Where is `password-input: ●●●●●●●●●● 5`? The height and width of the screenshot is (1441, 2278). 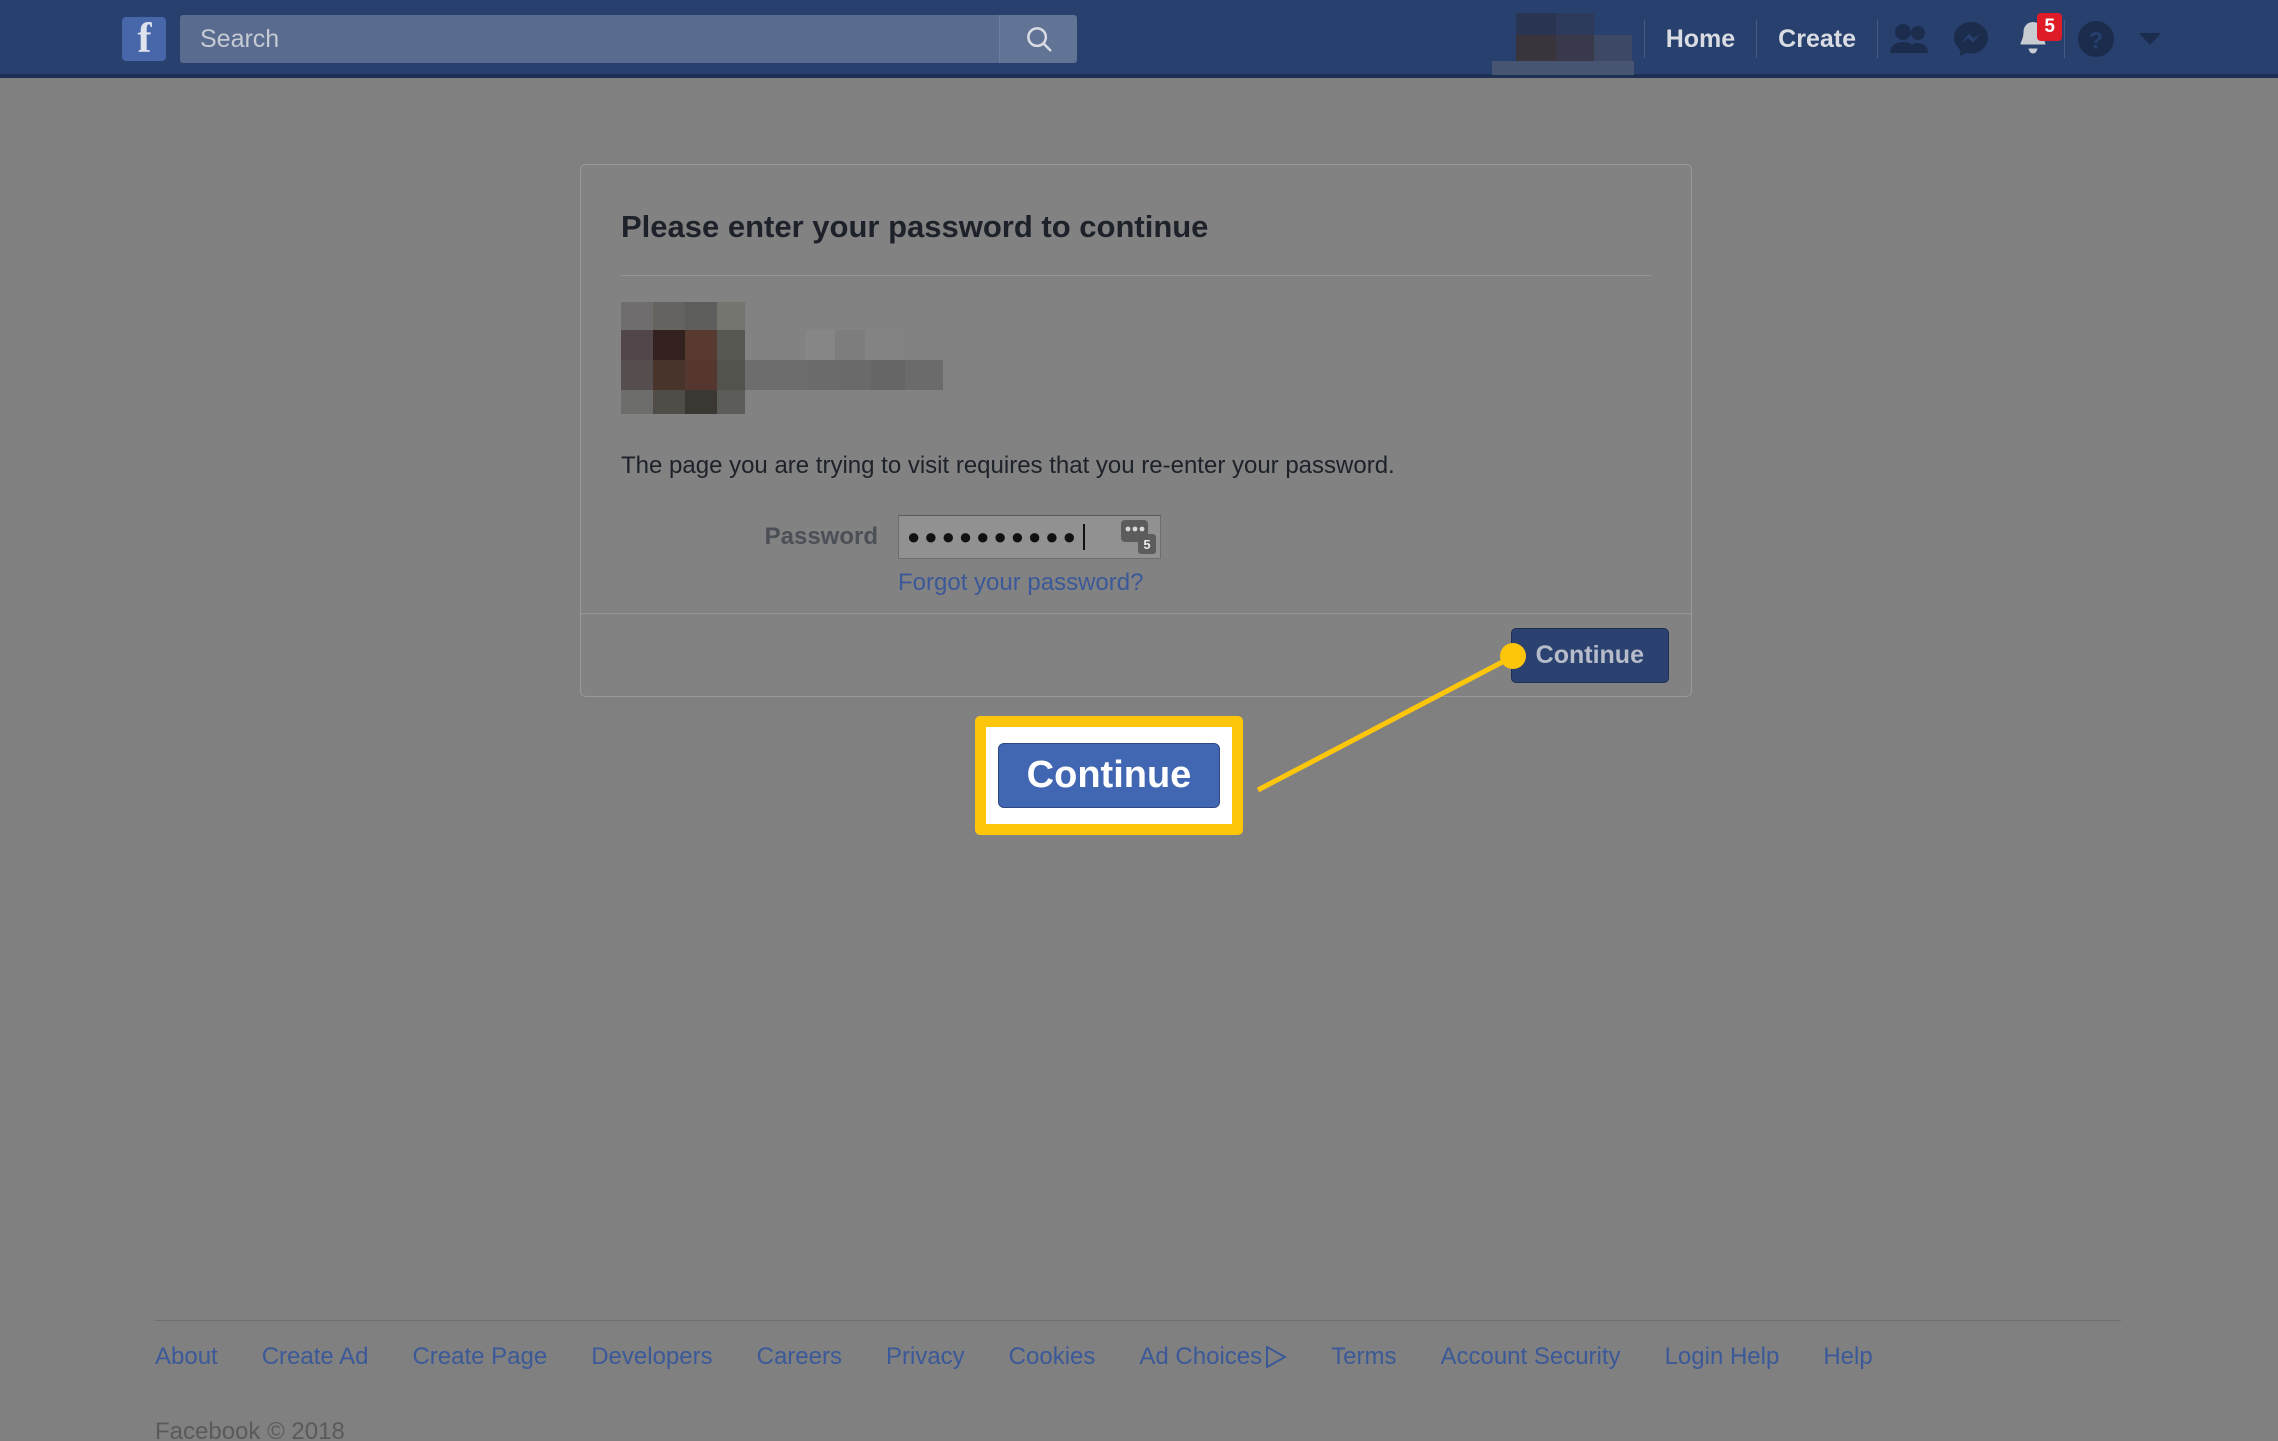 password-input: ●●●●●●●●●● 5 is located at coordinates (1029, 537).